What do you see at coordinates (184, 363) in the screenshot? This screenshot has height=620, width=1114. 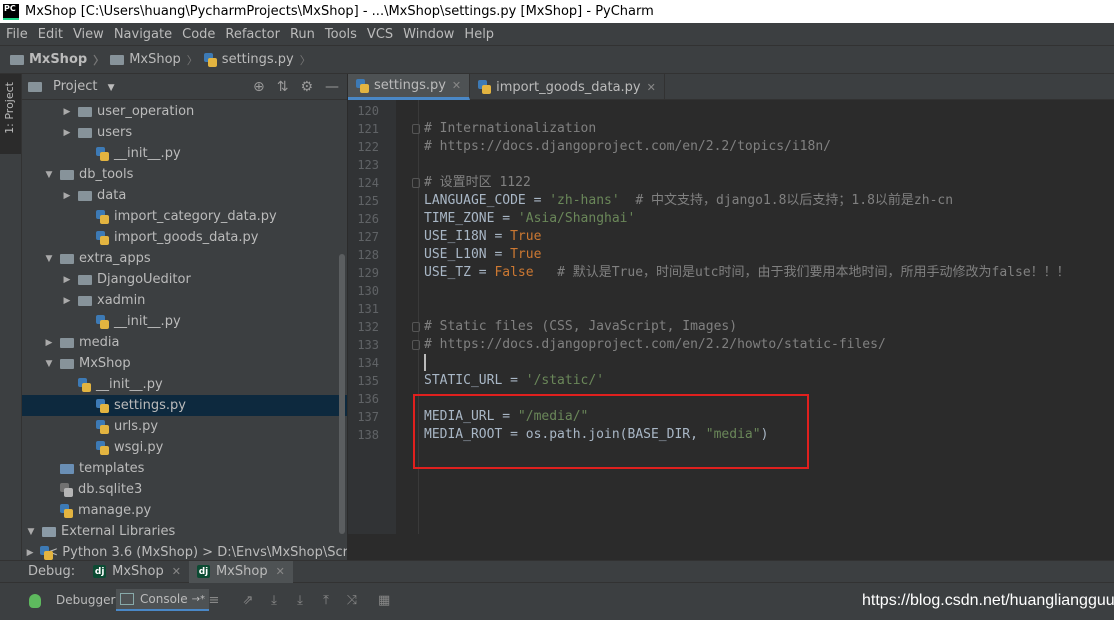 I see `tree-item: ▼ MxShop` at bounding box center [184, 363].